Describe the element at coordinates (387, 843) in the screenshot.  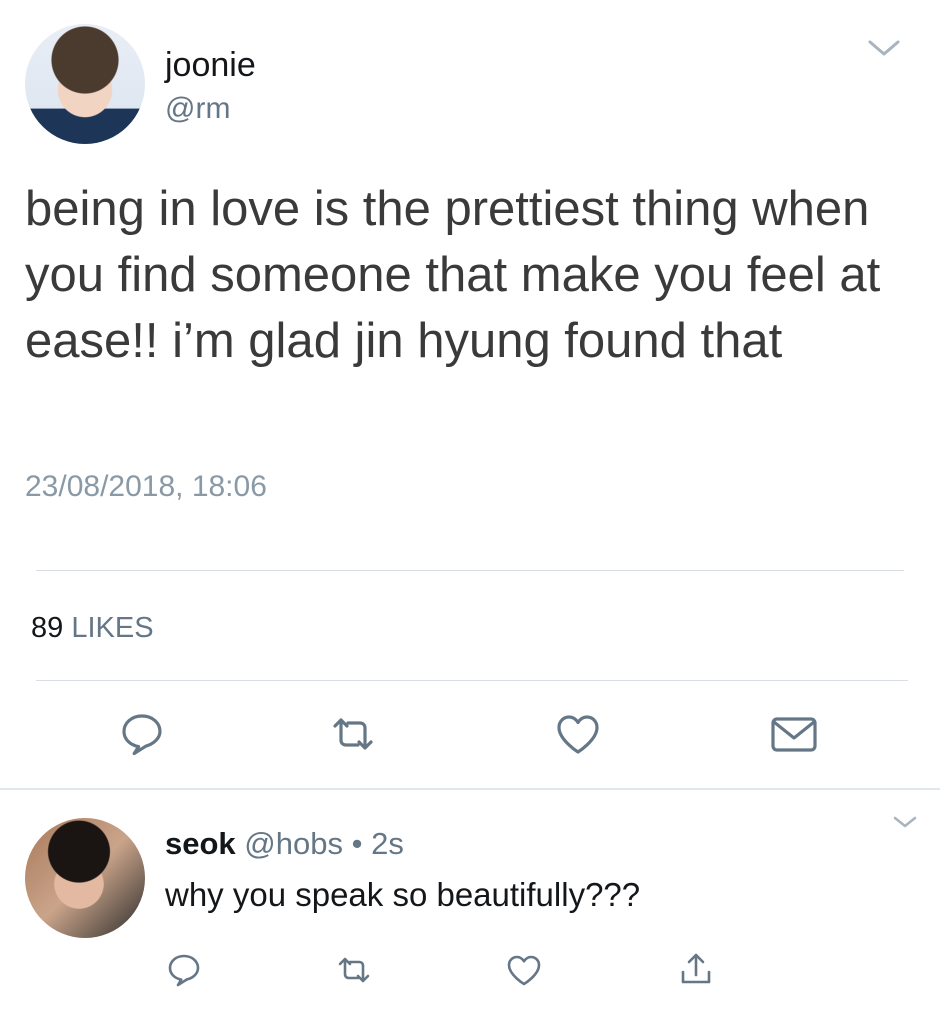
I see `time-ago: 2s` at that location.